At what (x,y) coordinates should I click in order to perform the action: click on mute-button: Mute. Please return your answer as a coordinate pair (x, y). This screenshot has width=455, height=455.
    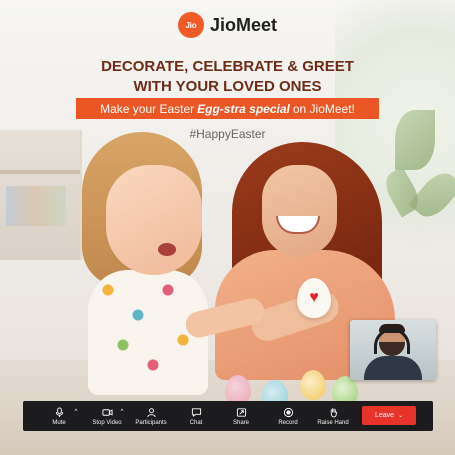
    Looking at the image, I should click on (59, 416).